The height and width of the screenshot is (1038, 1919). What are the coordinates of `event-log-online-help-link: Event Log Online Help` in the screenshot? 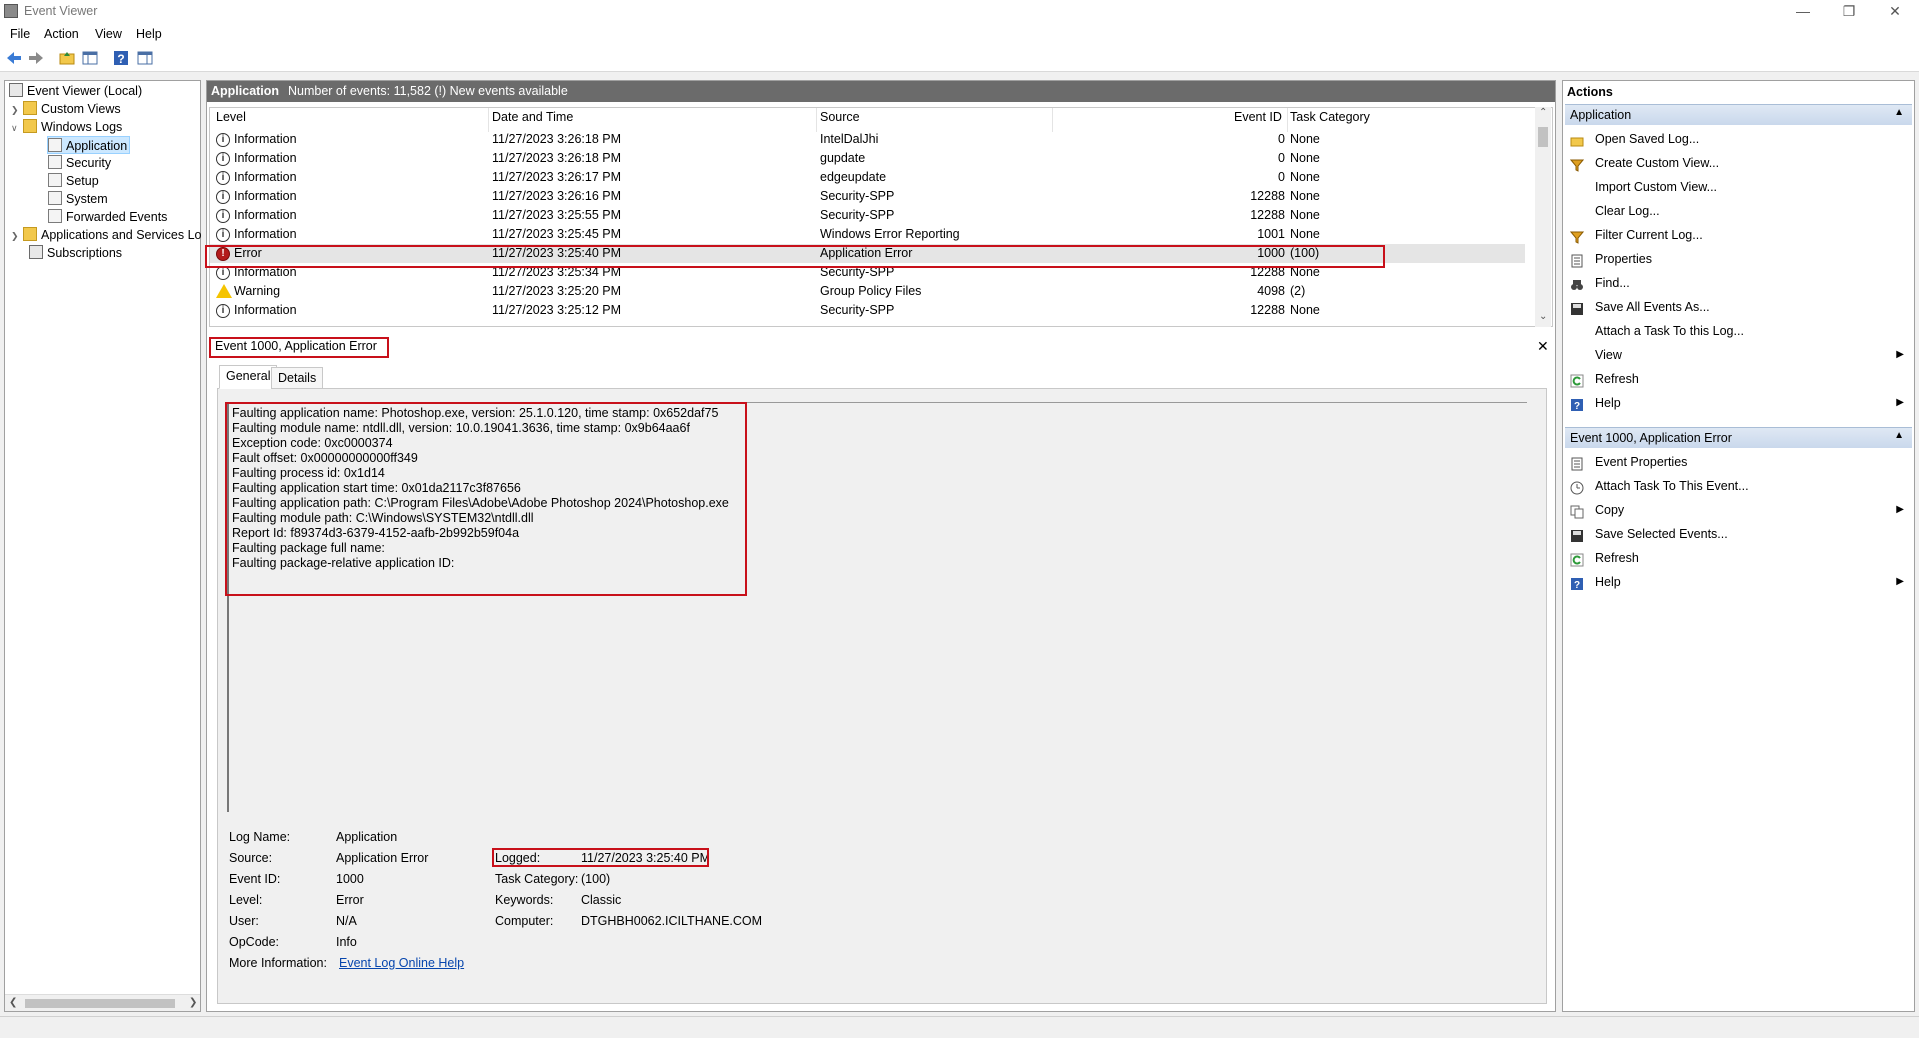 It's located at (401, 963).